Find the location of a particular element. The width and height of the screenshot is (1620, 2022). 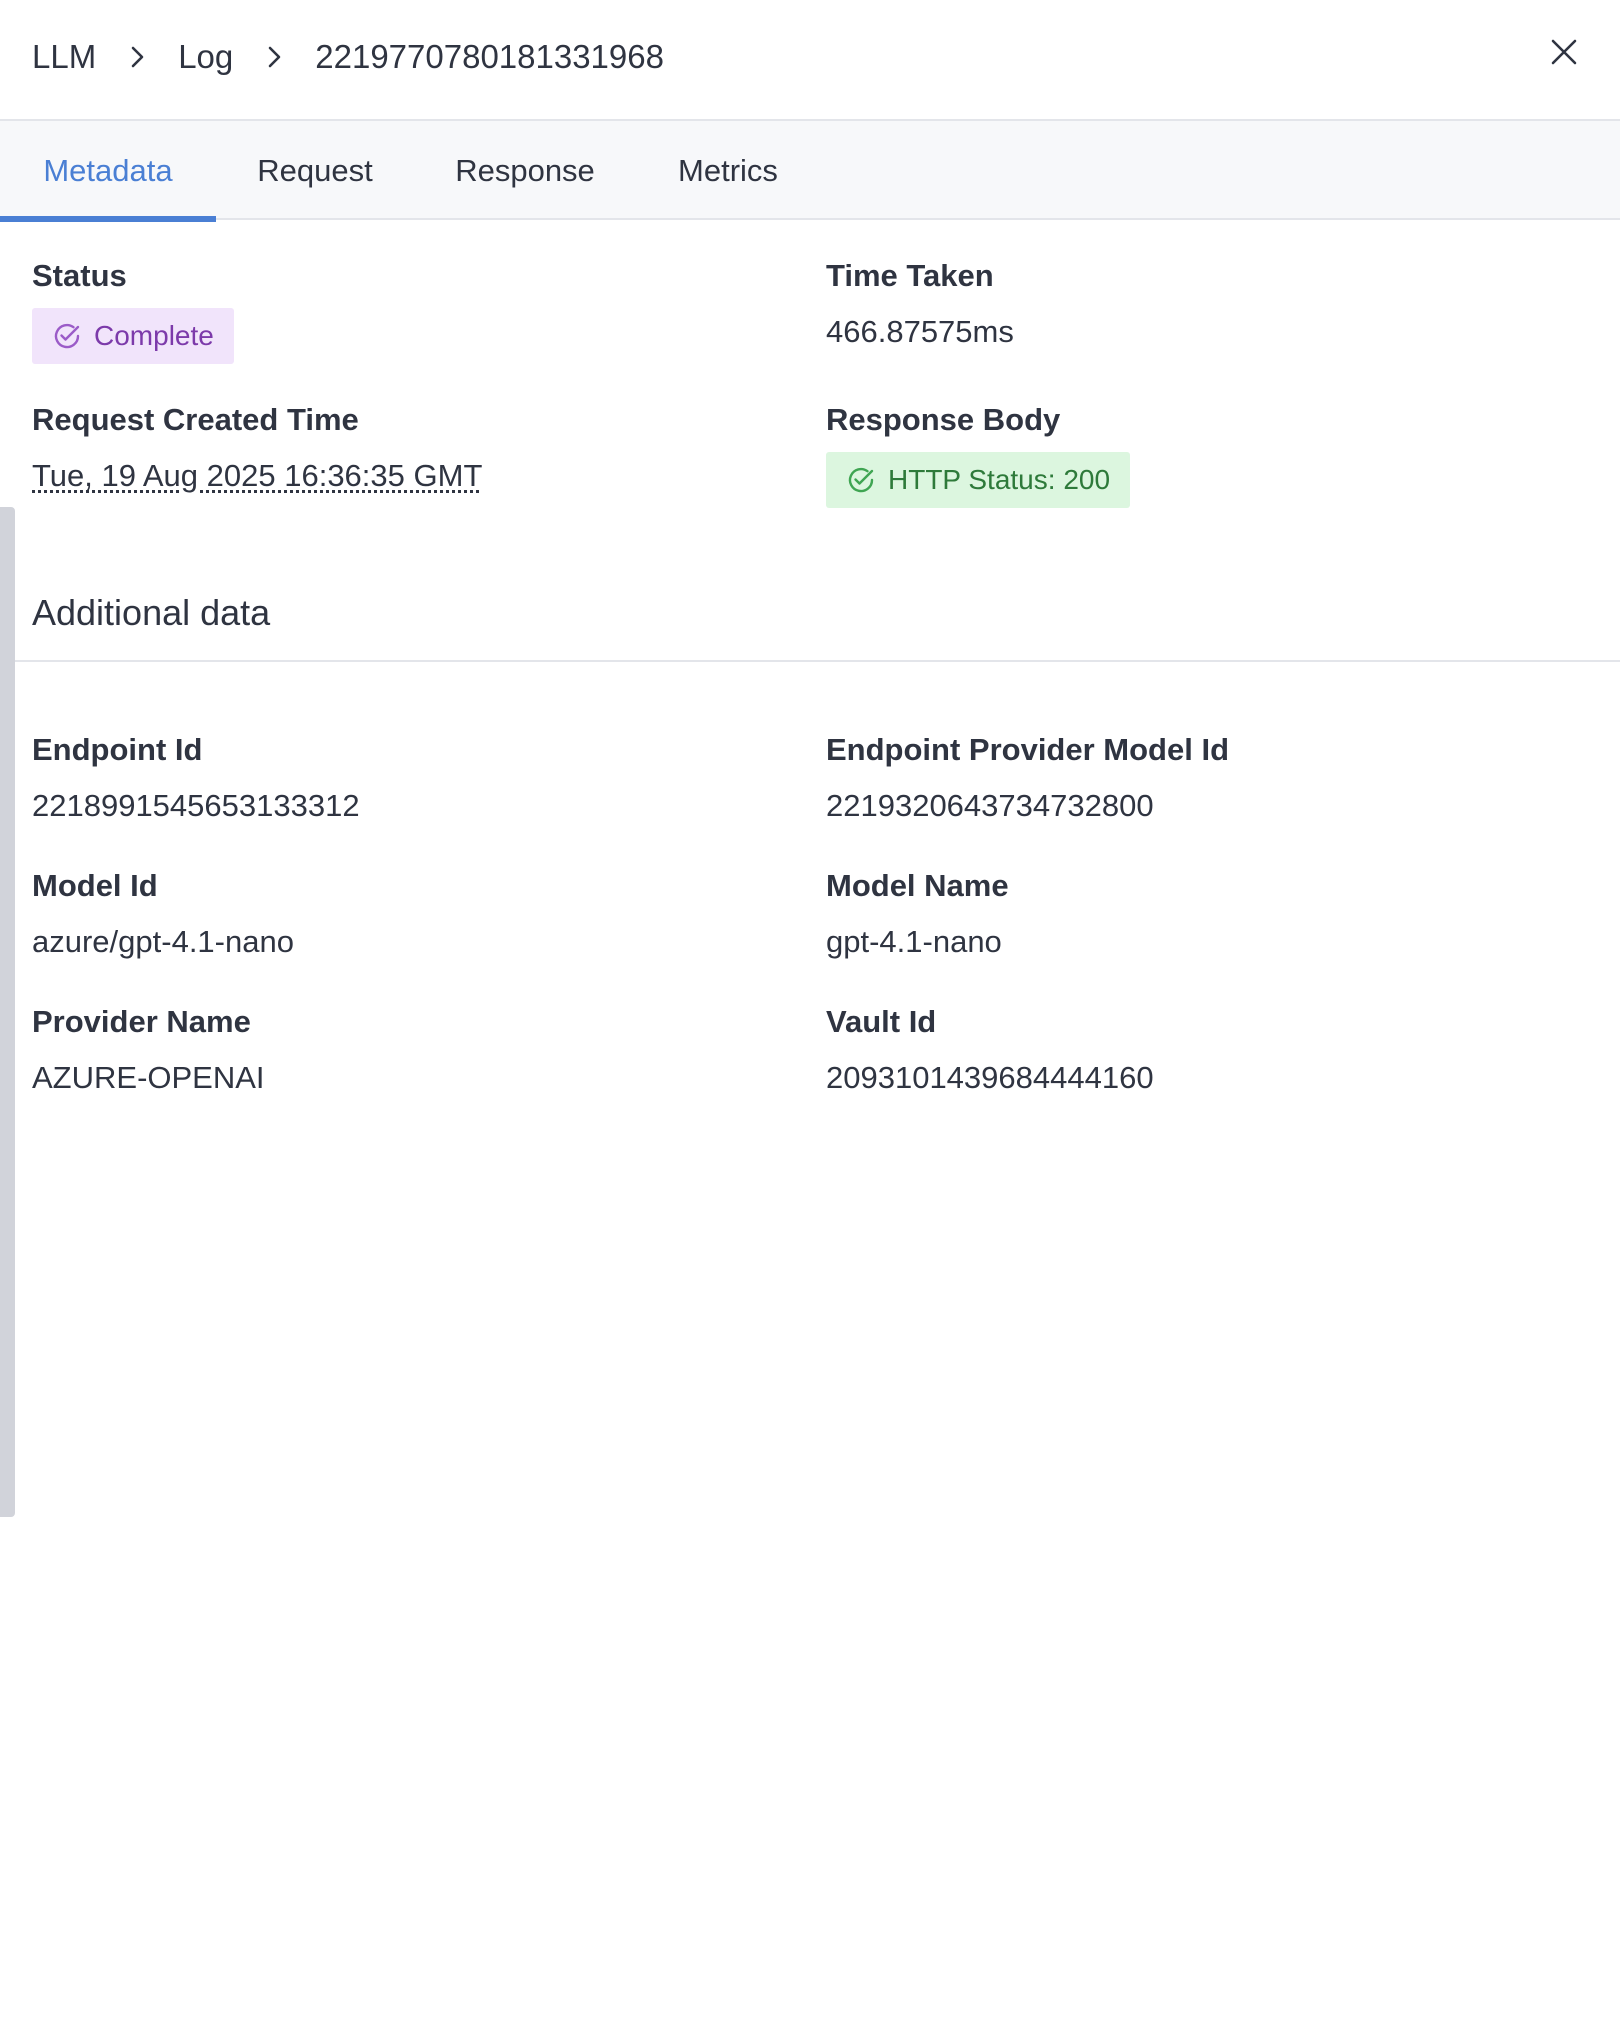

time-taken-label: Time Taken is located at coordinates (910, 275).